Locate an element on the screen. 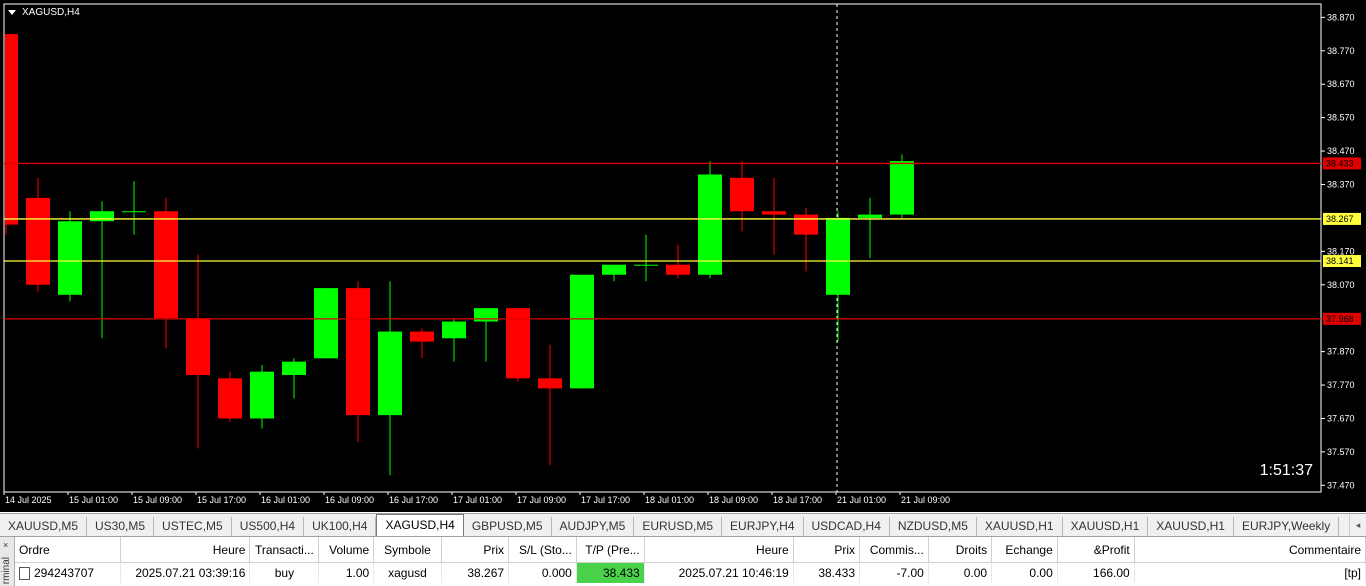 The width and height of the screenshot is (1366, 586). close-icon: × is located at coordinates (5, 545).